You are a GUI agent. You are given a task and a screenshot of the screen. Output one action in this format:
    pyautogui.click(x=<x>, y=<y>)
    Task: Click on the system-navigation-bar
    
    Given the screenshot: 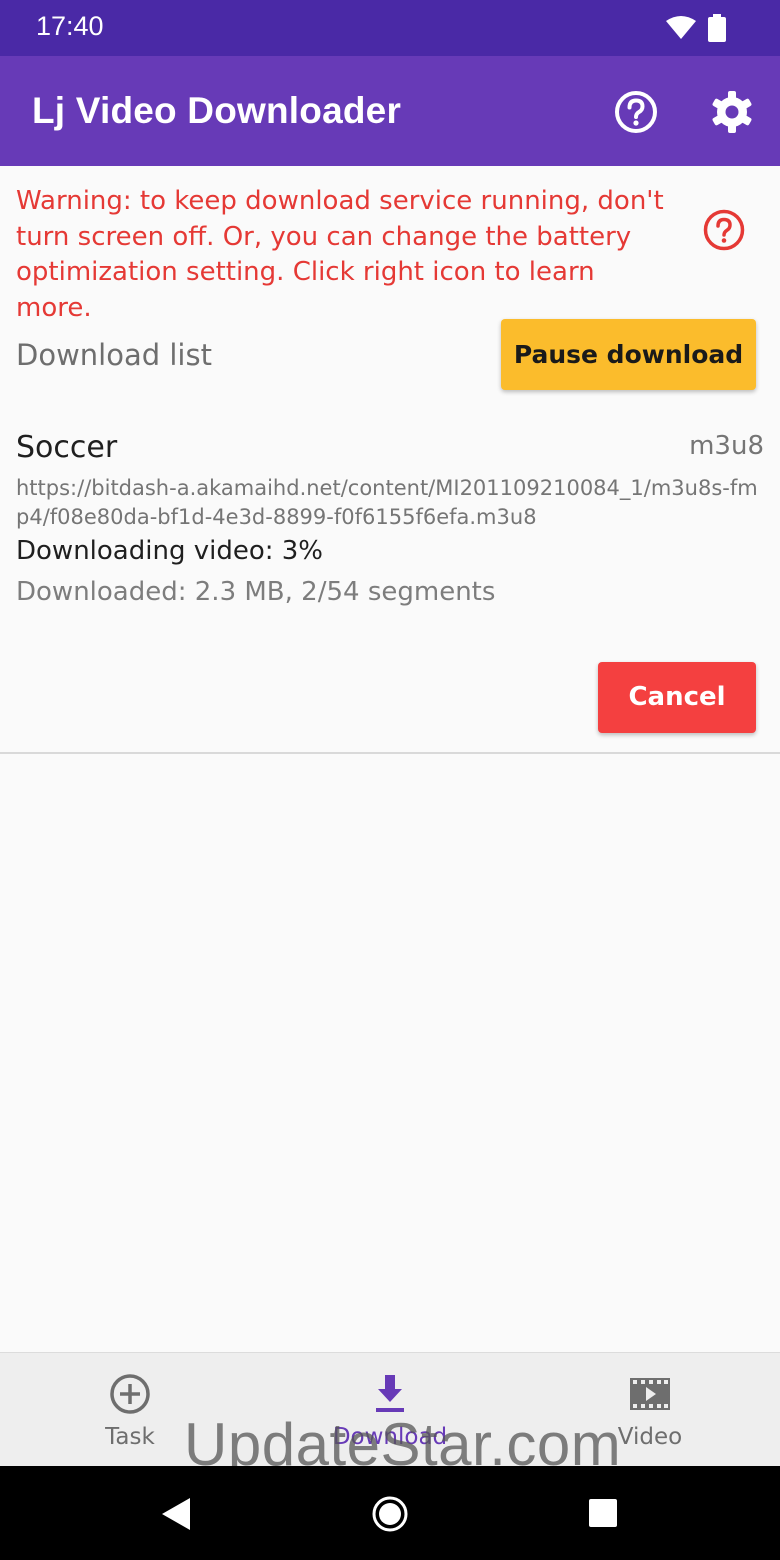 What is the action you would take?
    pyautogui.click(x=390, y=1513)
    